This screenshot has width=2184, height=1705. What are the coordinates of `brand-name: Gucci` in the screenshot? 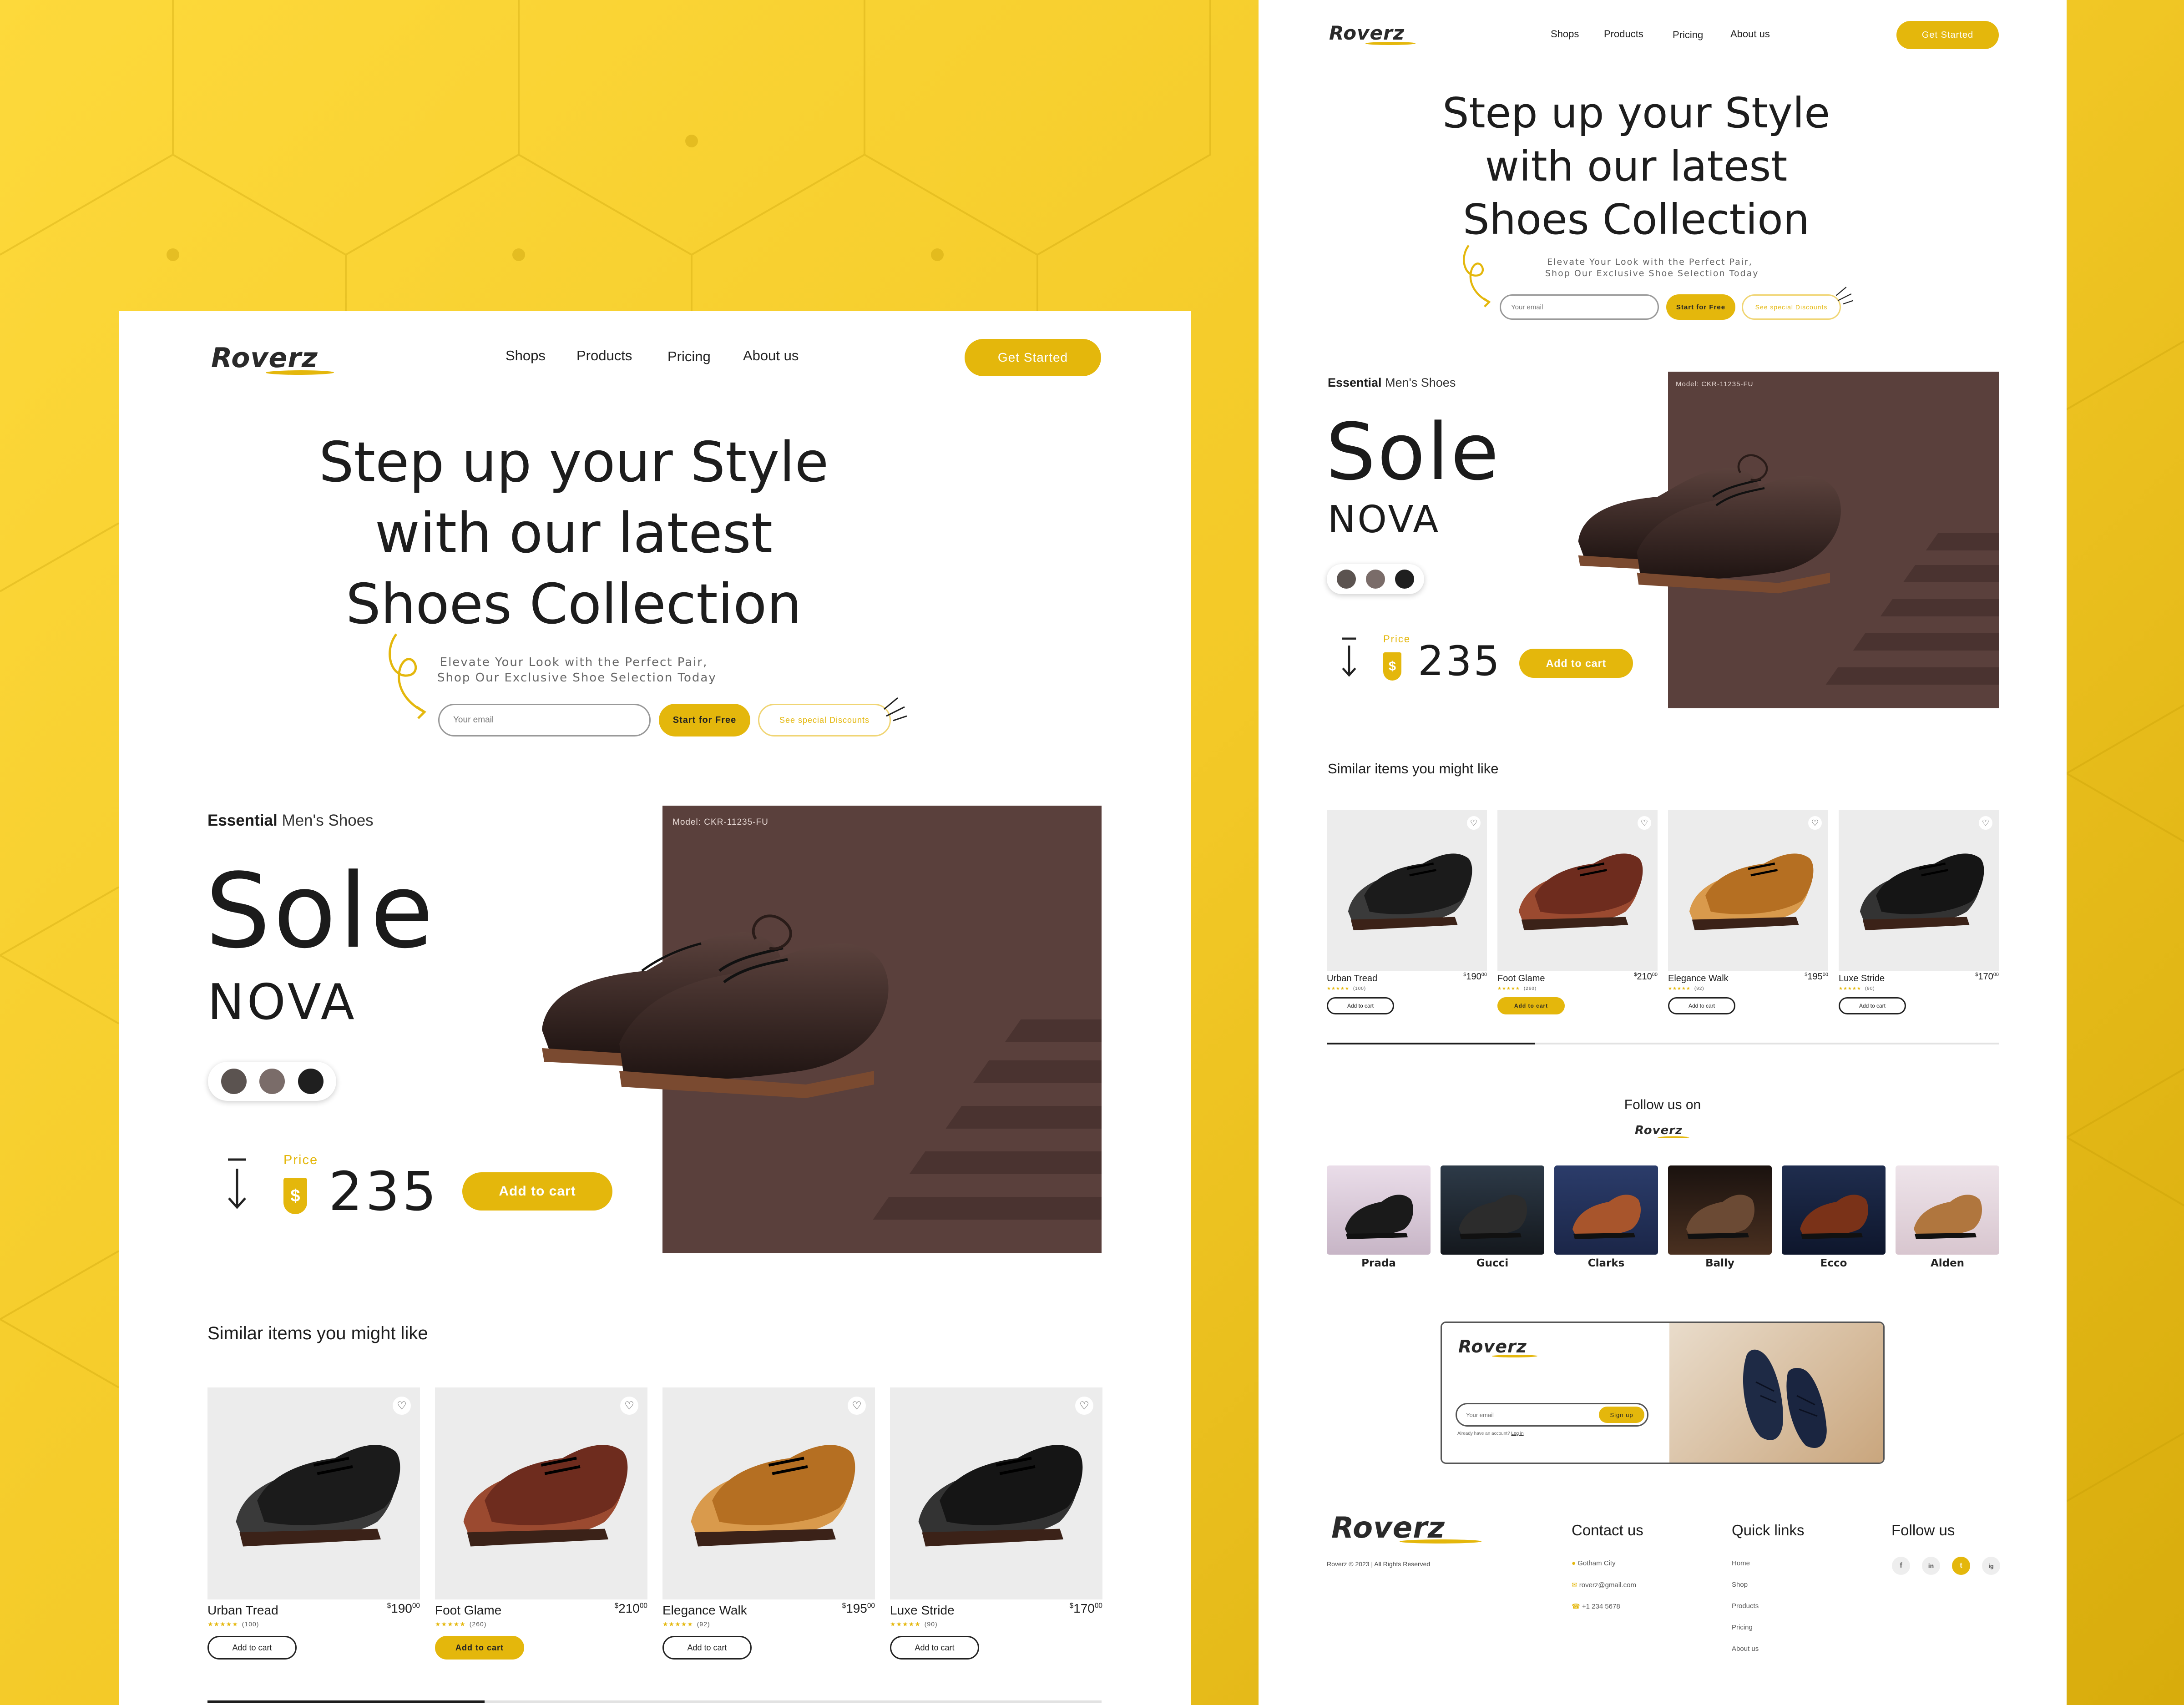 It's located at (1493, 1263).